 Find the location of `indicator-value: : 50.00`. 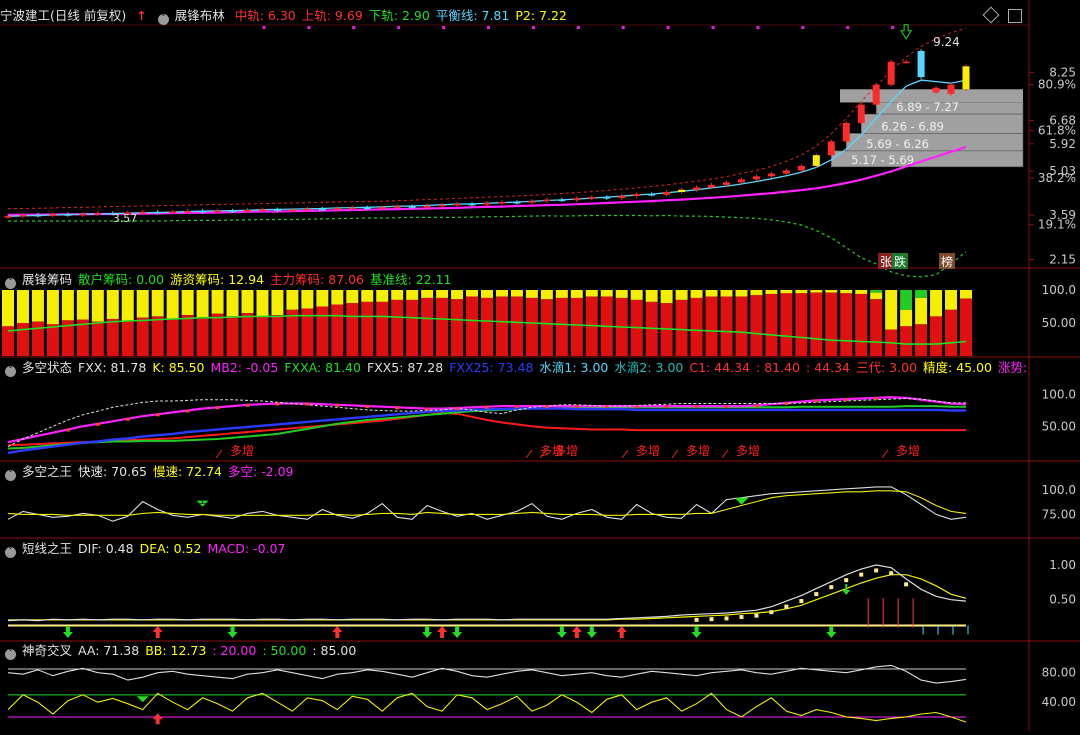

indicator-value: : 50.00 is located at coordinates (284, 650).